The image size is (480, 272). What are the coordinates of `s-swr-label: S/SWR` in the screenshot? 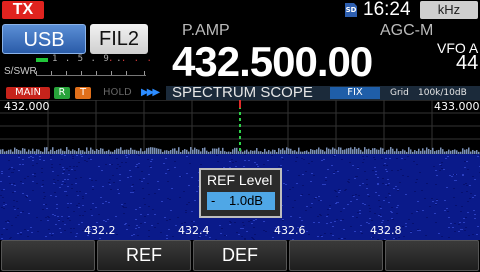 It's located at (20, 71).